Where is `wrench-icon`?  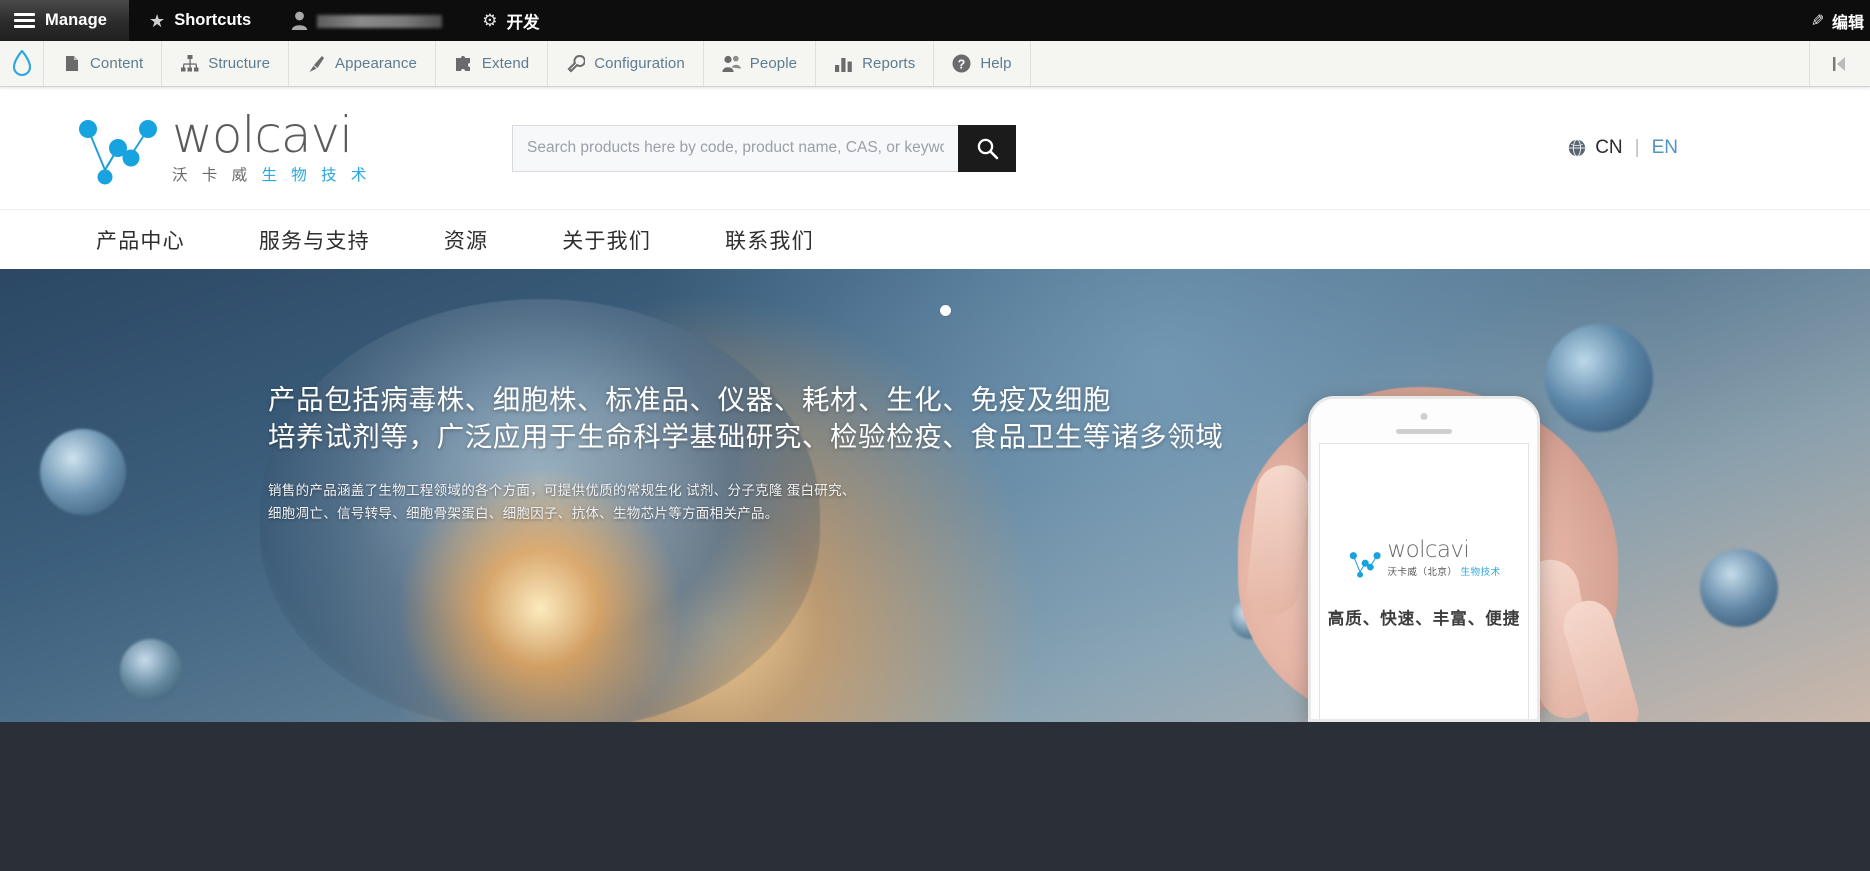 wrench-icon is located at coordinates (575, 63).